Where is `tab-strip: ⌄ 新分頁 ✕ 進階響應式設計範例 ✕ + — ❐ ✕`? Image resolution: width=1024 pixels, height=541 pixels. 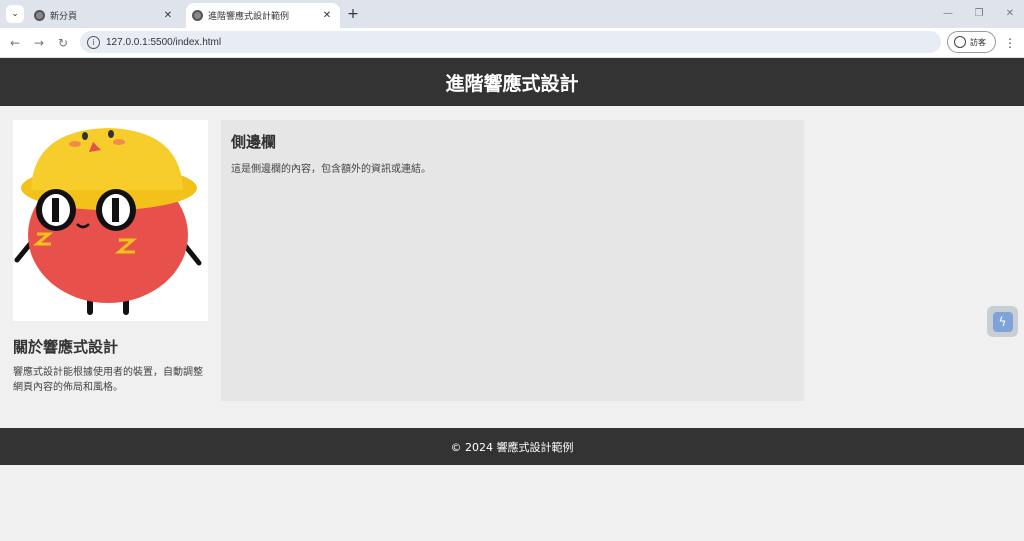 tab-strip: ⌄ 新分頁 ✕ 進階響應式設計範例 ✕ + — ❐ ✕ is located at coordinates (512, 14).